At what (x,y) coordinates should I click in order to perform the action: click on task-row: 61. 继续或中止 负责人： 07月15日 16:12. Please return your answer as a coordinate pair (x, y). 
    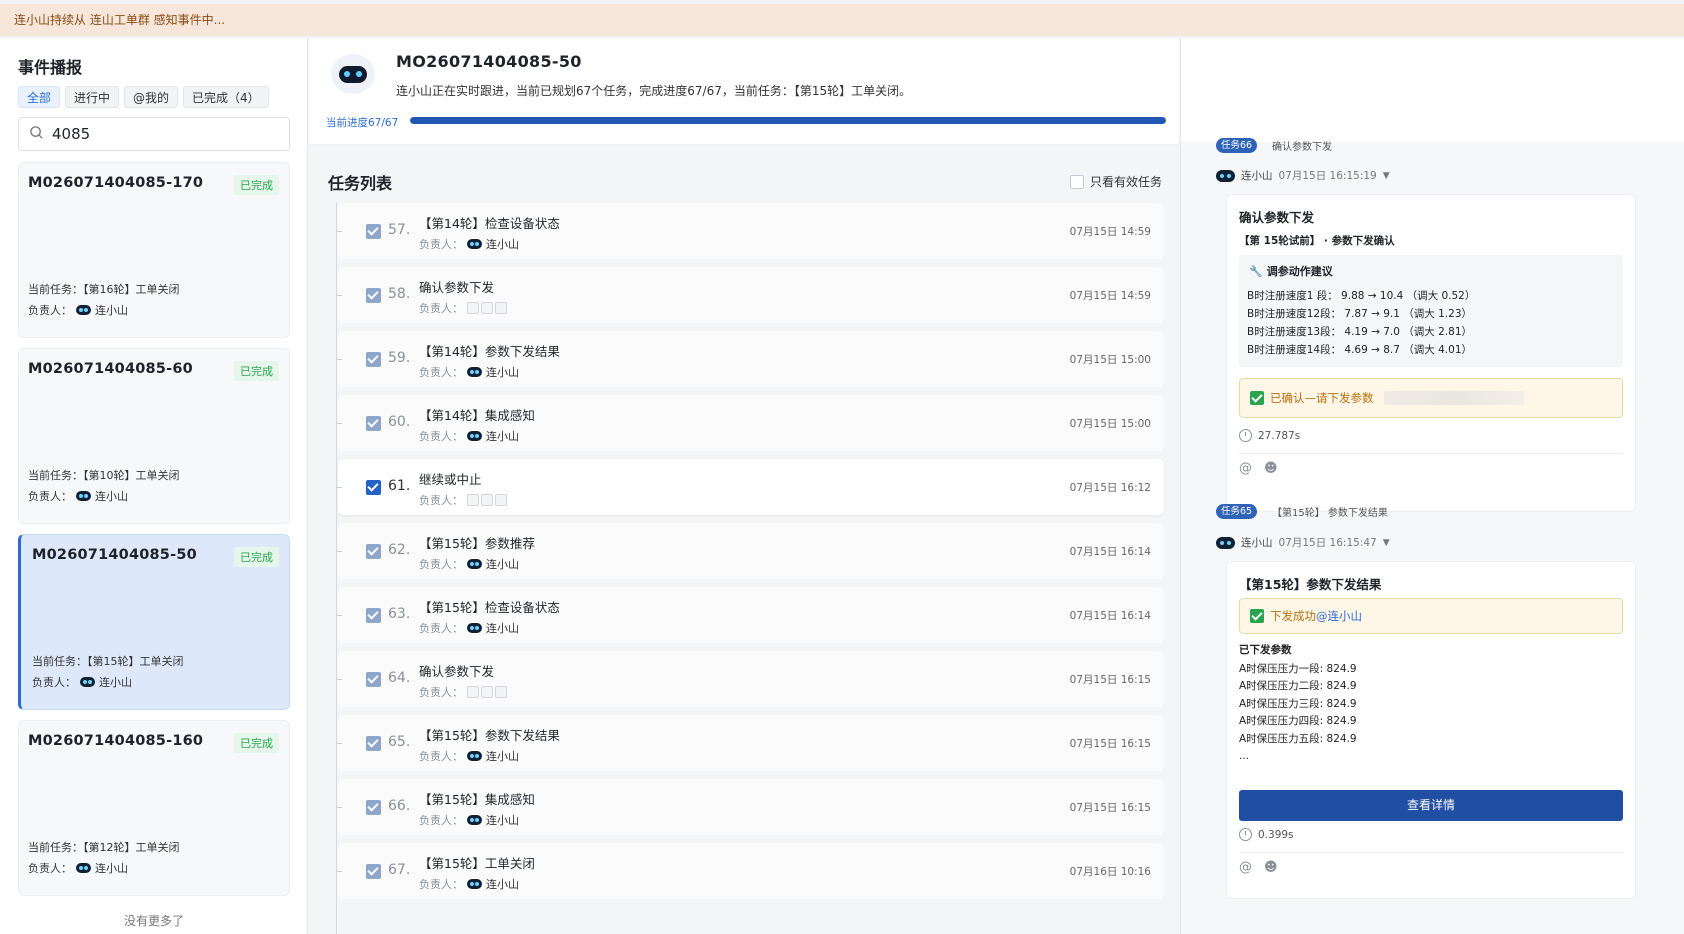
    Looking at the image, I should click on (750, 487).